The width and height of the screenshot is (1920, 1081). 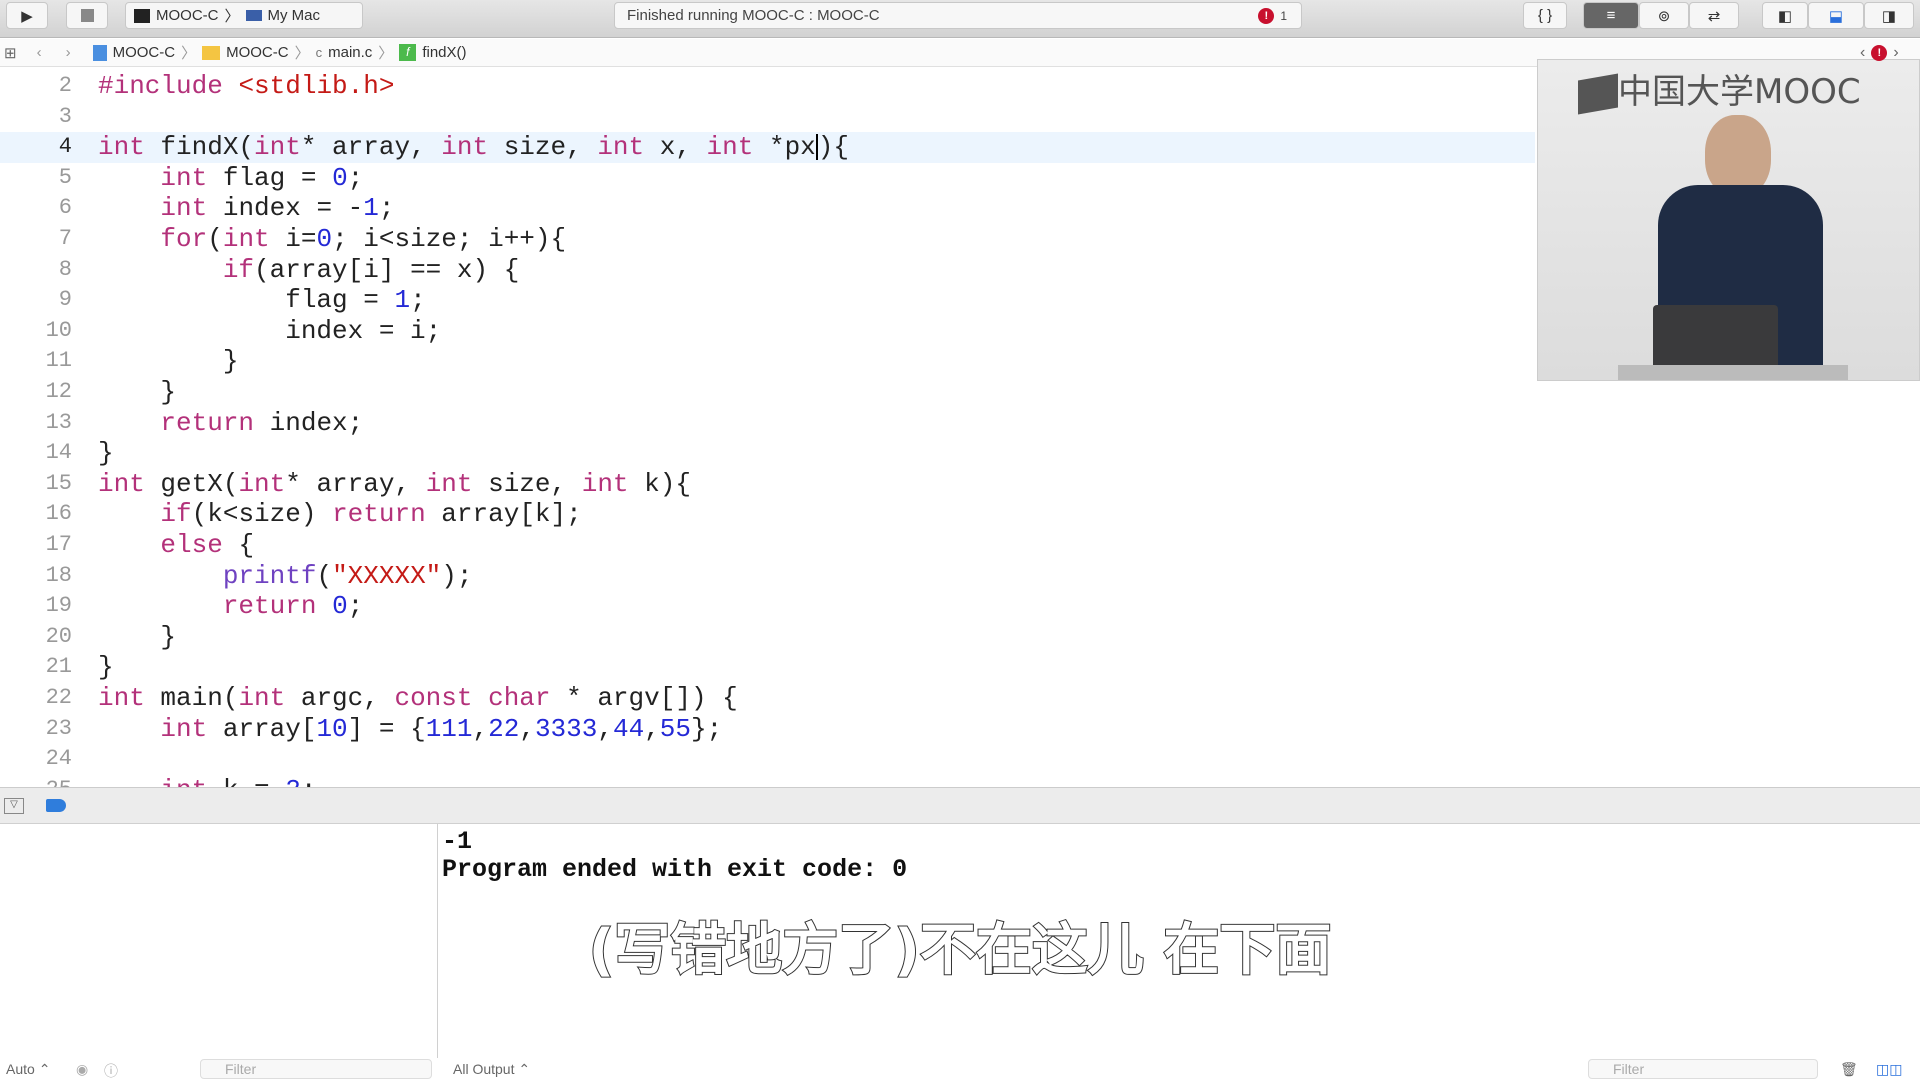 What do you see at coordinates (36, 147) in the screenshot?
I see `line-number: 4` at bounding box center [36, 147].